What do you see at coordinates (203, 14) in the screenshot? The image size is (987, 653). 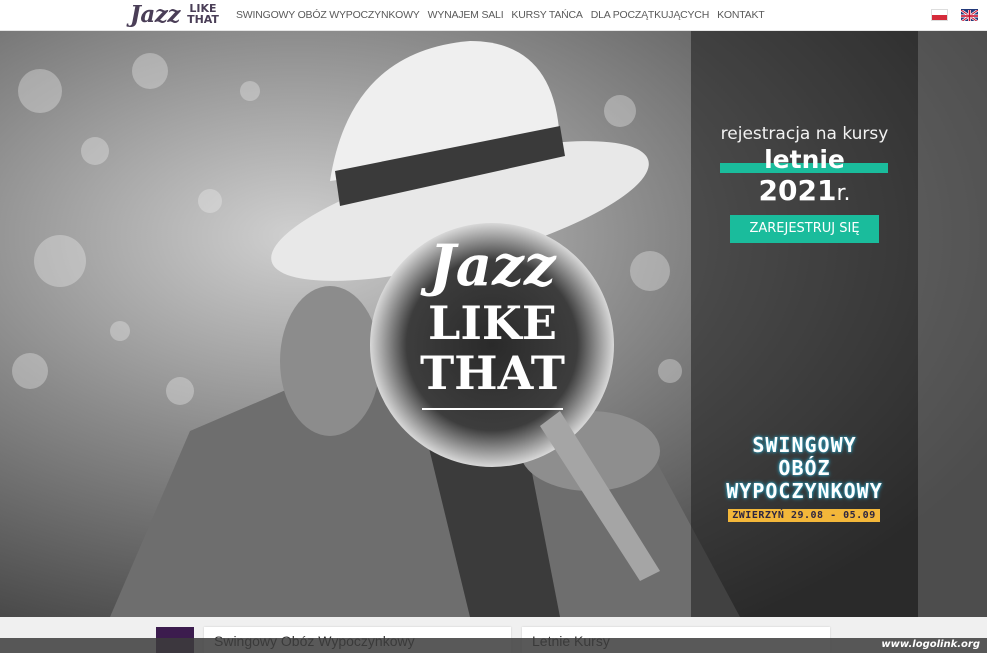 I see `logo-word-like-that: LIKE THAT` at bounding box center [203, 14].